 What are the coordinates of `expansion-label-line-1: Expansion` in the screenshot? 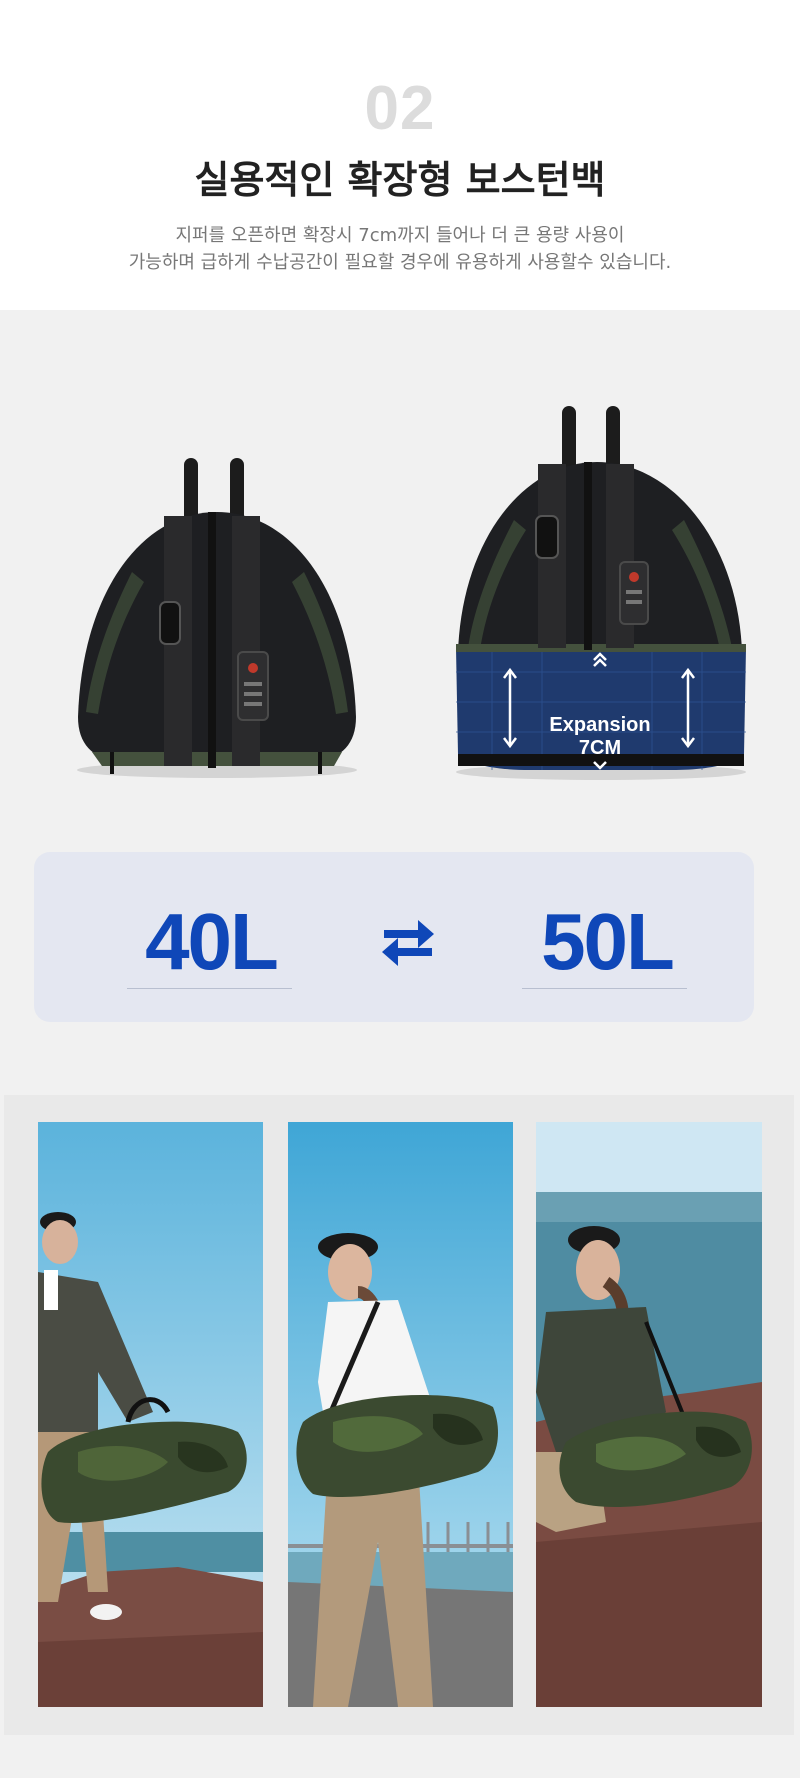 It's located at (600, 725).